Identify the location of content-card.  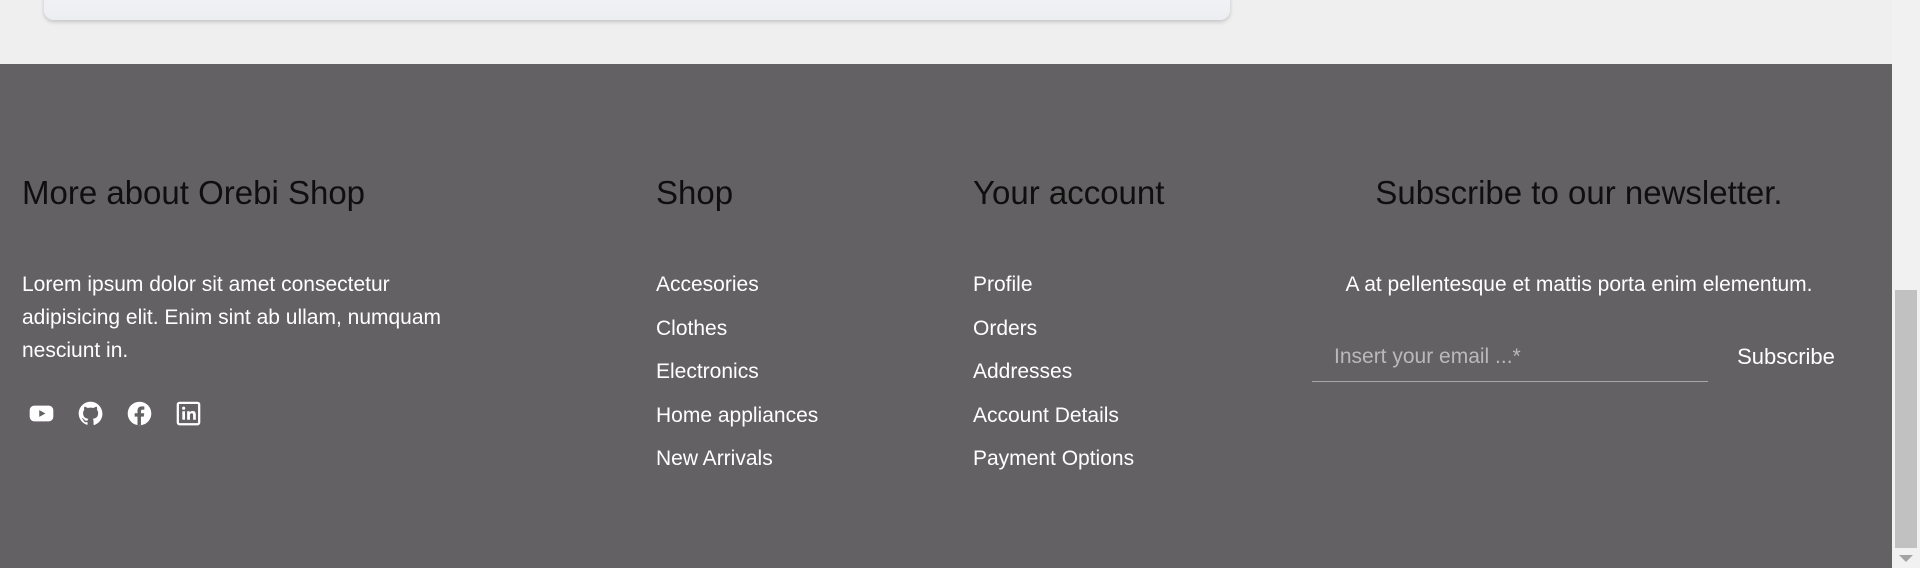
(637, 10).